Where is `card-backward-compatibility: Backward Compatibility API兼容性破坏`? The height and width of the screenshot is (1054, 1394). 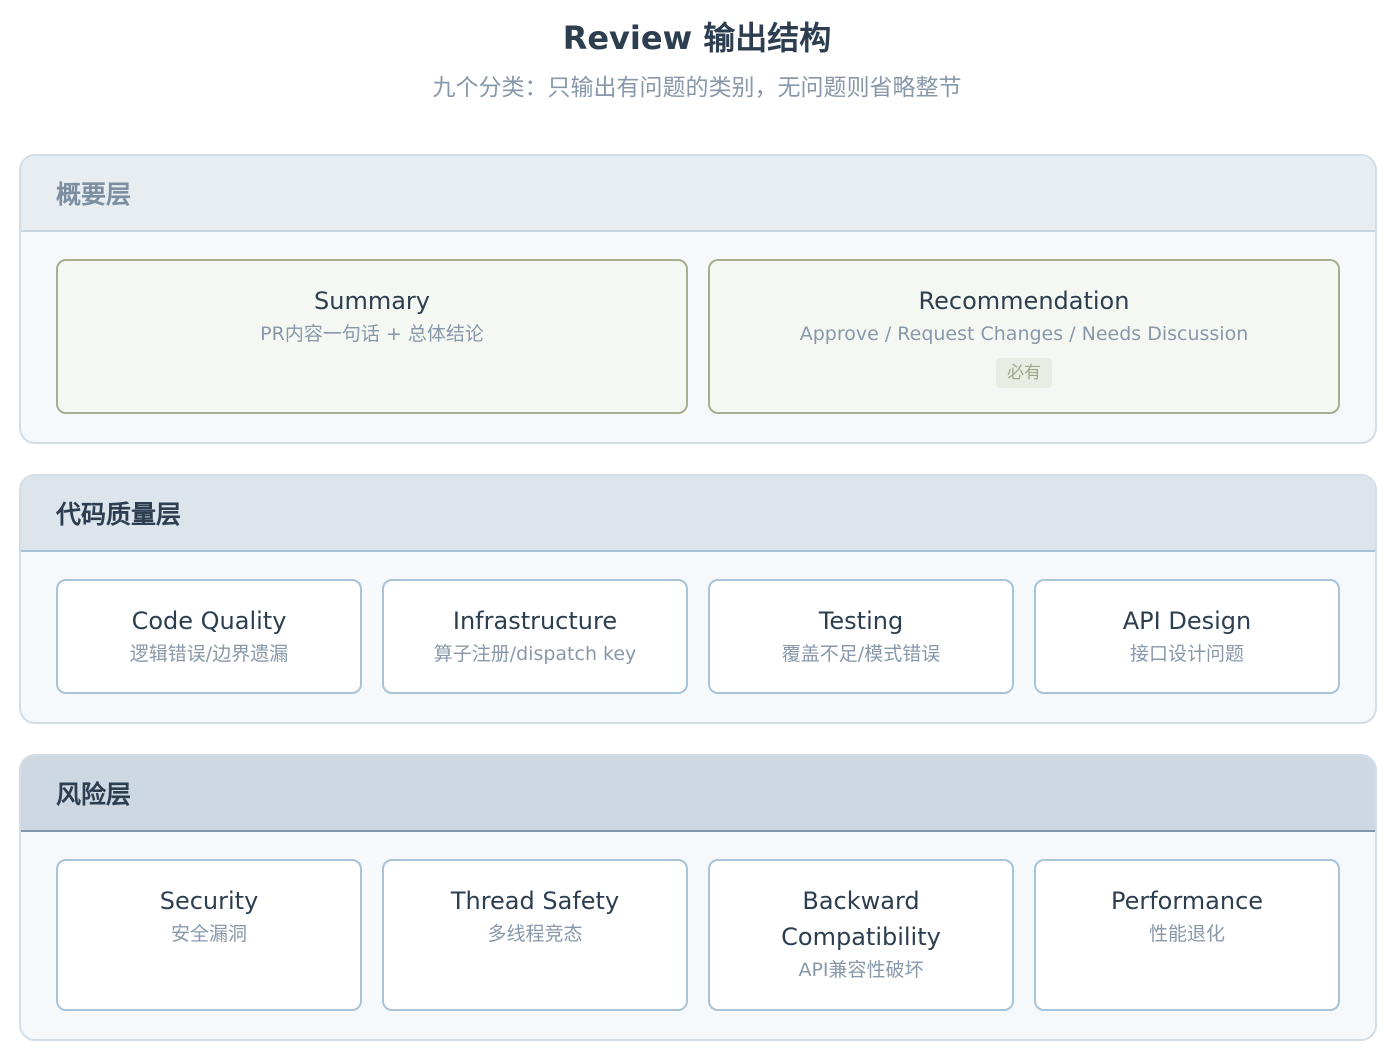
card-backward-compatibility: Backward Compatibility API兼容性破坏 is located at coordinates (861, 935).